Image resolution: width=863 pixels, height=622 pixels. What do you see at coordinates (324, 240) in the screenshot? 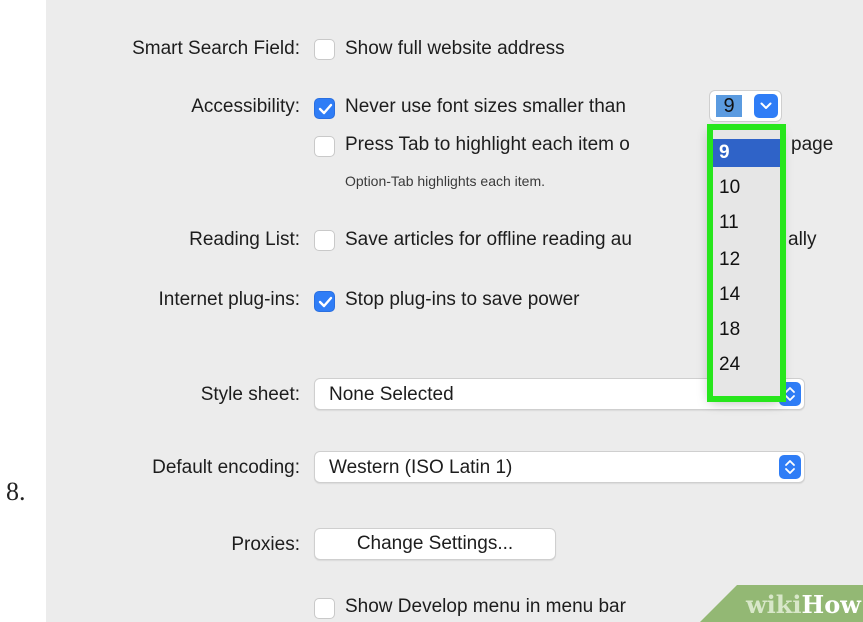
I see `offline-reading-checkbox` at bounding box center [324, 240].